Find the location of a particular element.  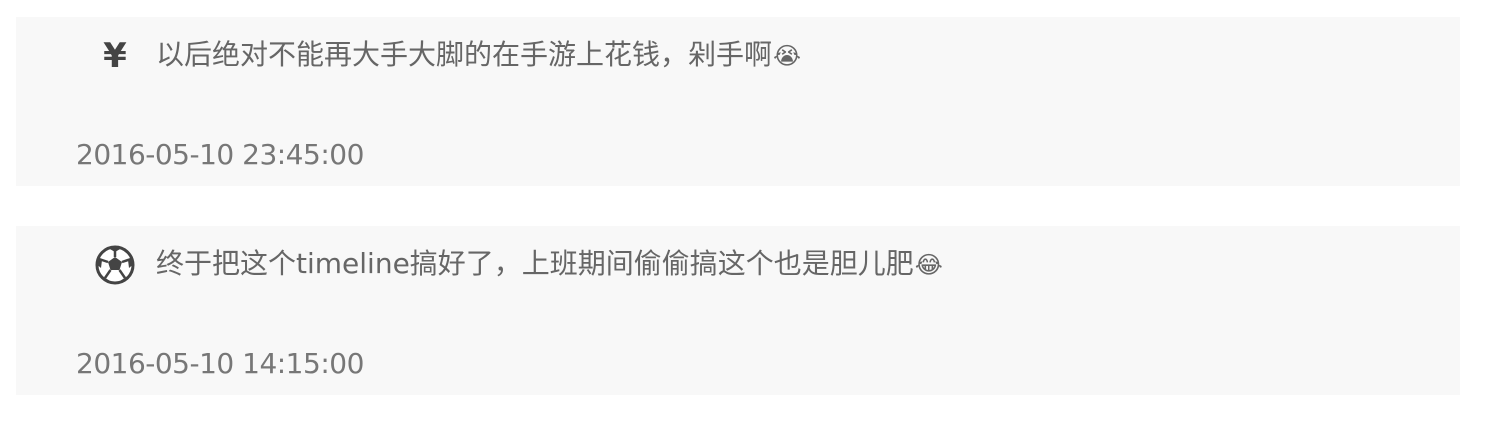

yen-symbol: ¥ is located at coordinates (115, 56).